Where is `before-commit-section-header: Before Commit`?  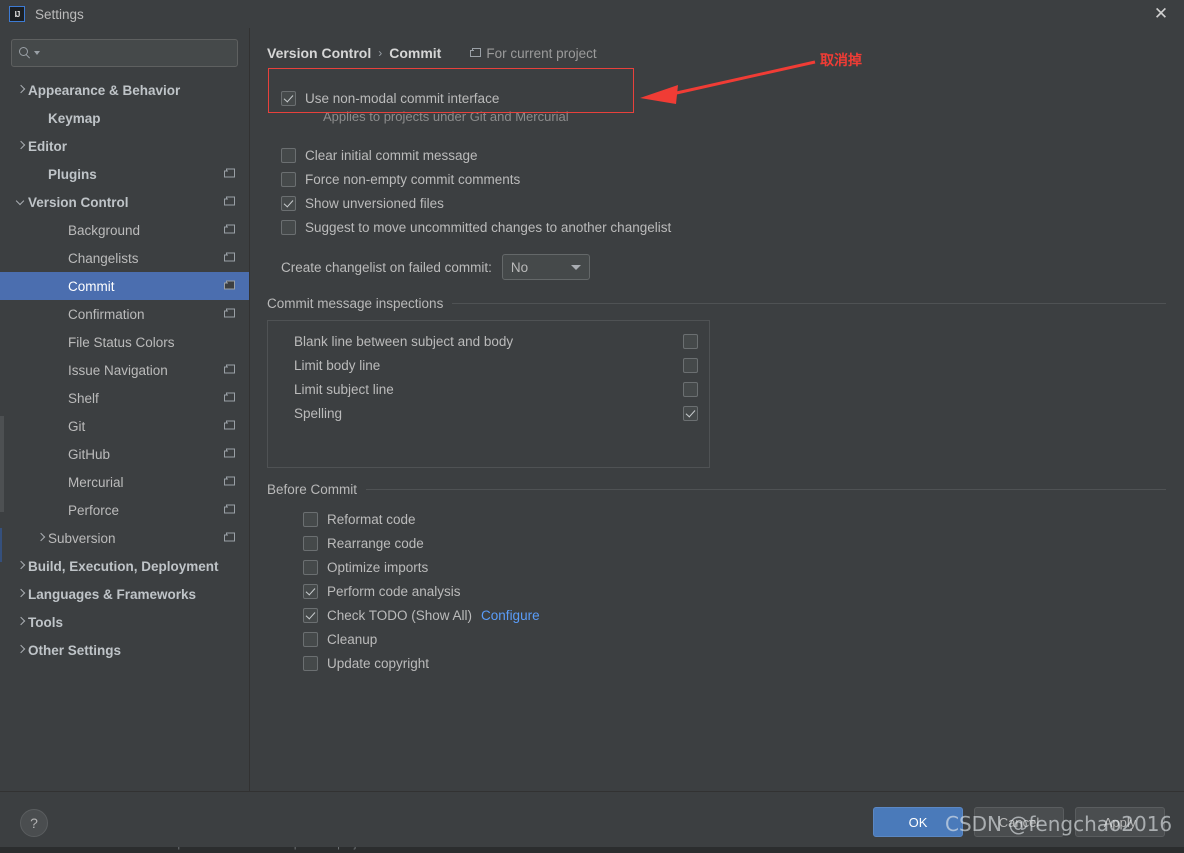 before-commit-section-header: Before Commit is located at coordinates (716, 489).